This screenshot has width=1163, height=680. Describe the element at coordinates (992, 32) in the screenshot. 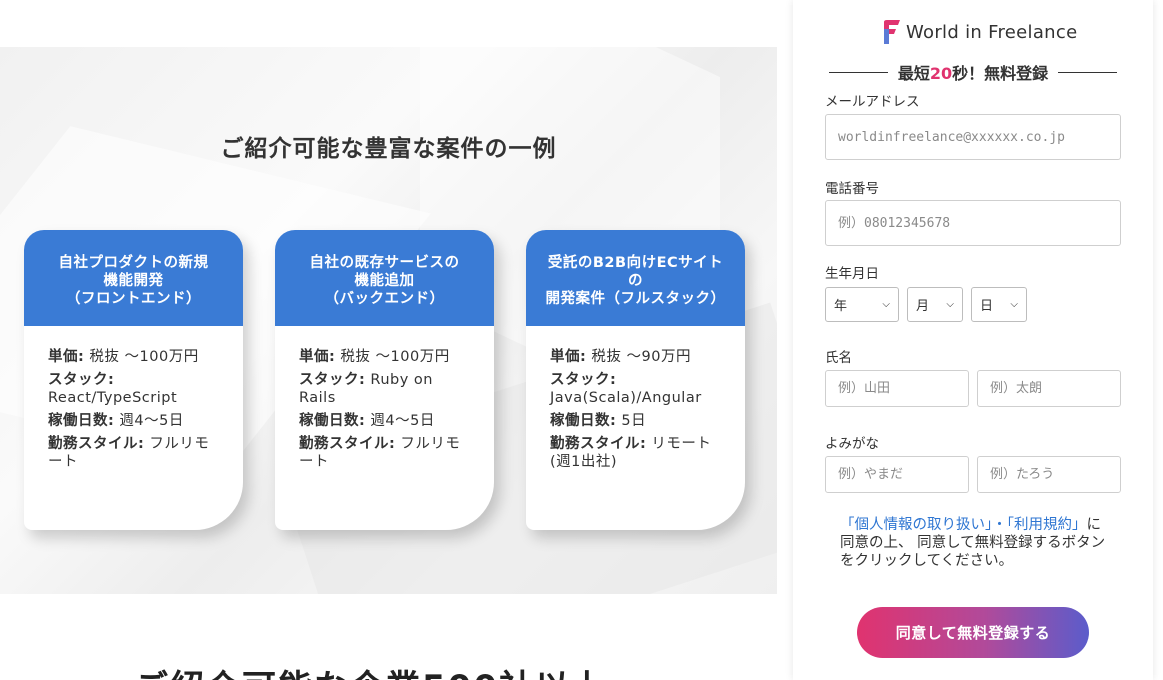

I see `brand-name: World in Freelance` at that location.